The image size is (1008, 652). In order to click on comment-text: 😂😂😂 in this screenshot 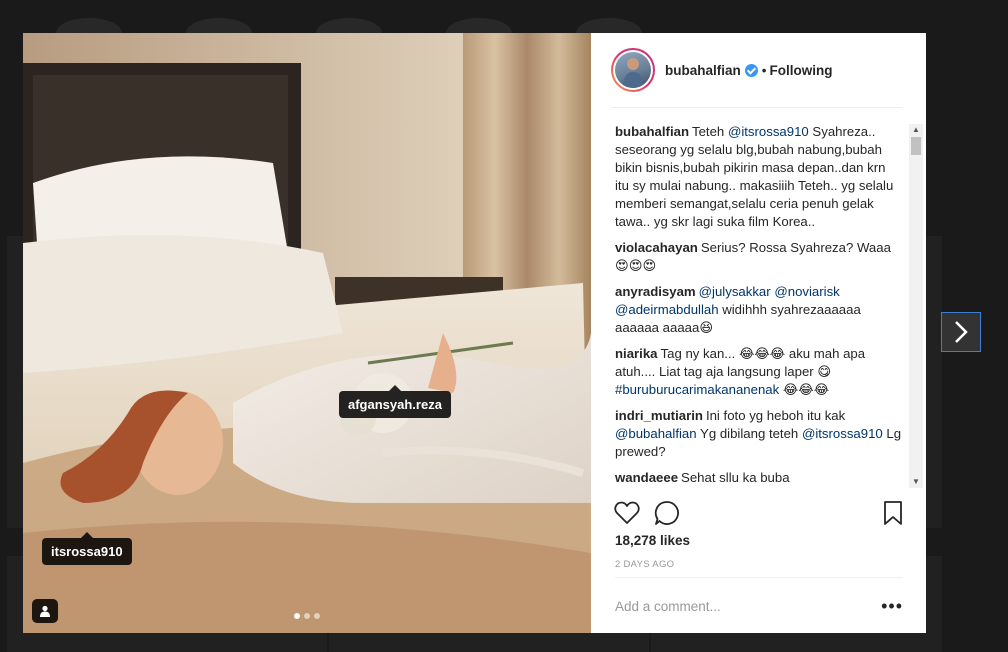, I will do `click(804, 389)`.